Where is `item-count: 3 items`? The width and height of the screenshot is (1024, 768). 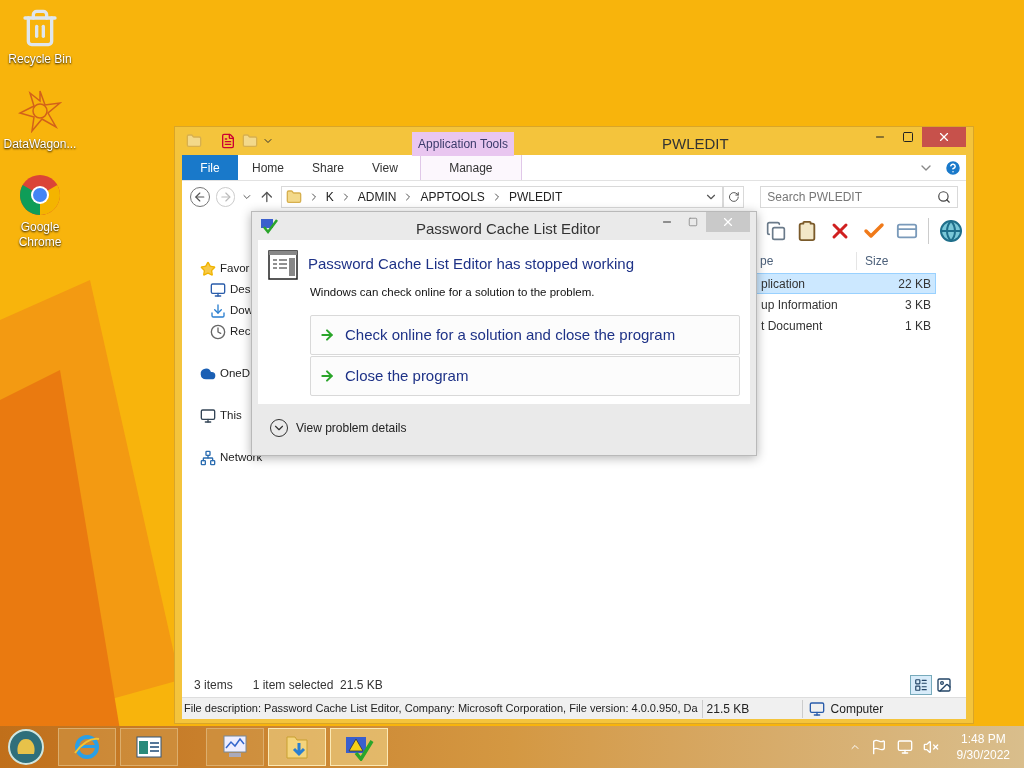
item-count: 3 items is located at coordinates (213, 685).